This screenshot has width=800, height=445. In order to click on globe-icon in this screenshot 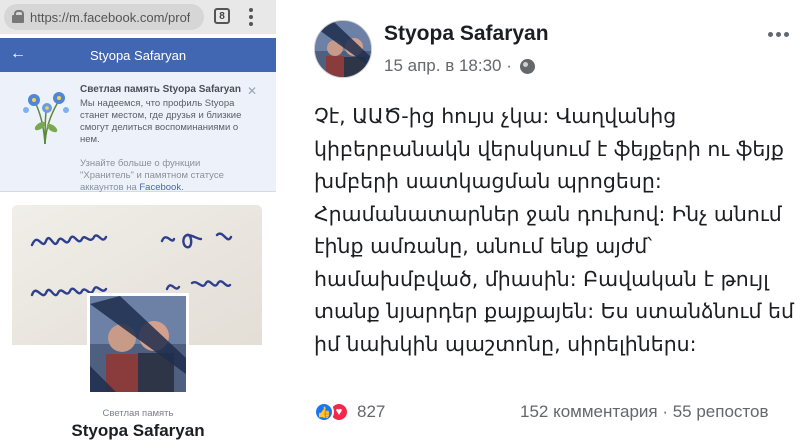, I will do `click(527, 66)`.